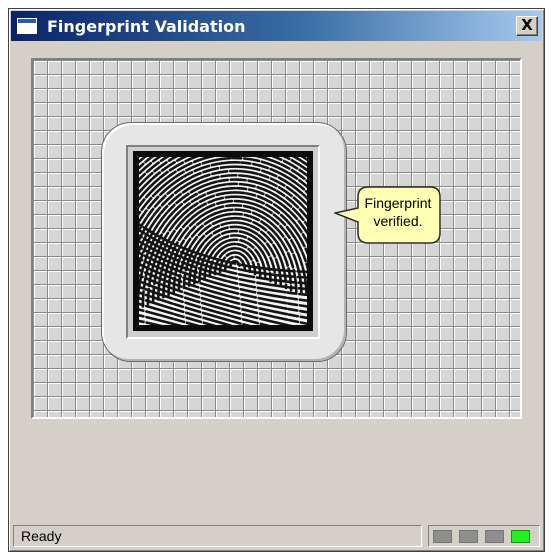  What do you see at coordinates (527, 26) in the screenshot?
I see `close-button: X` at bounding box center [527, 26].